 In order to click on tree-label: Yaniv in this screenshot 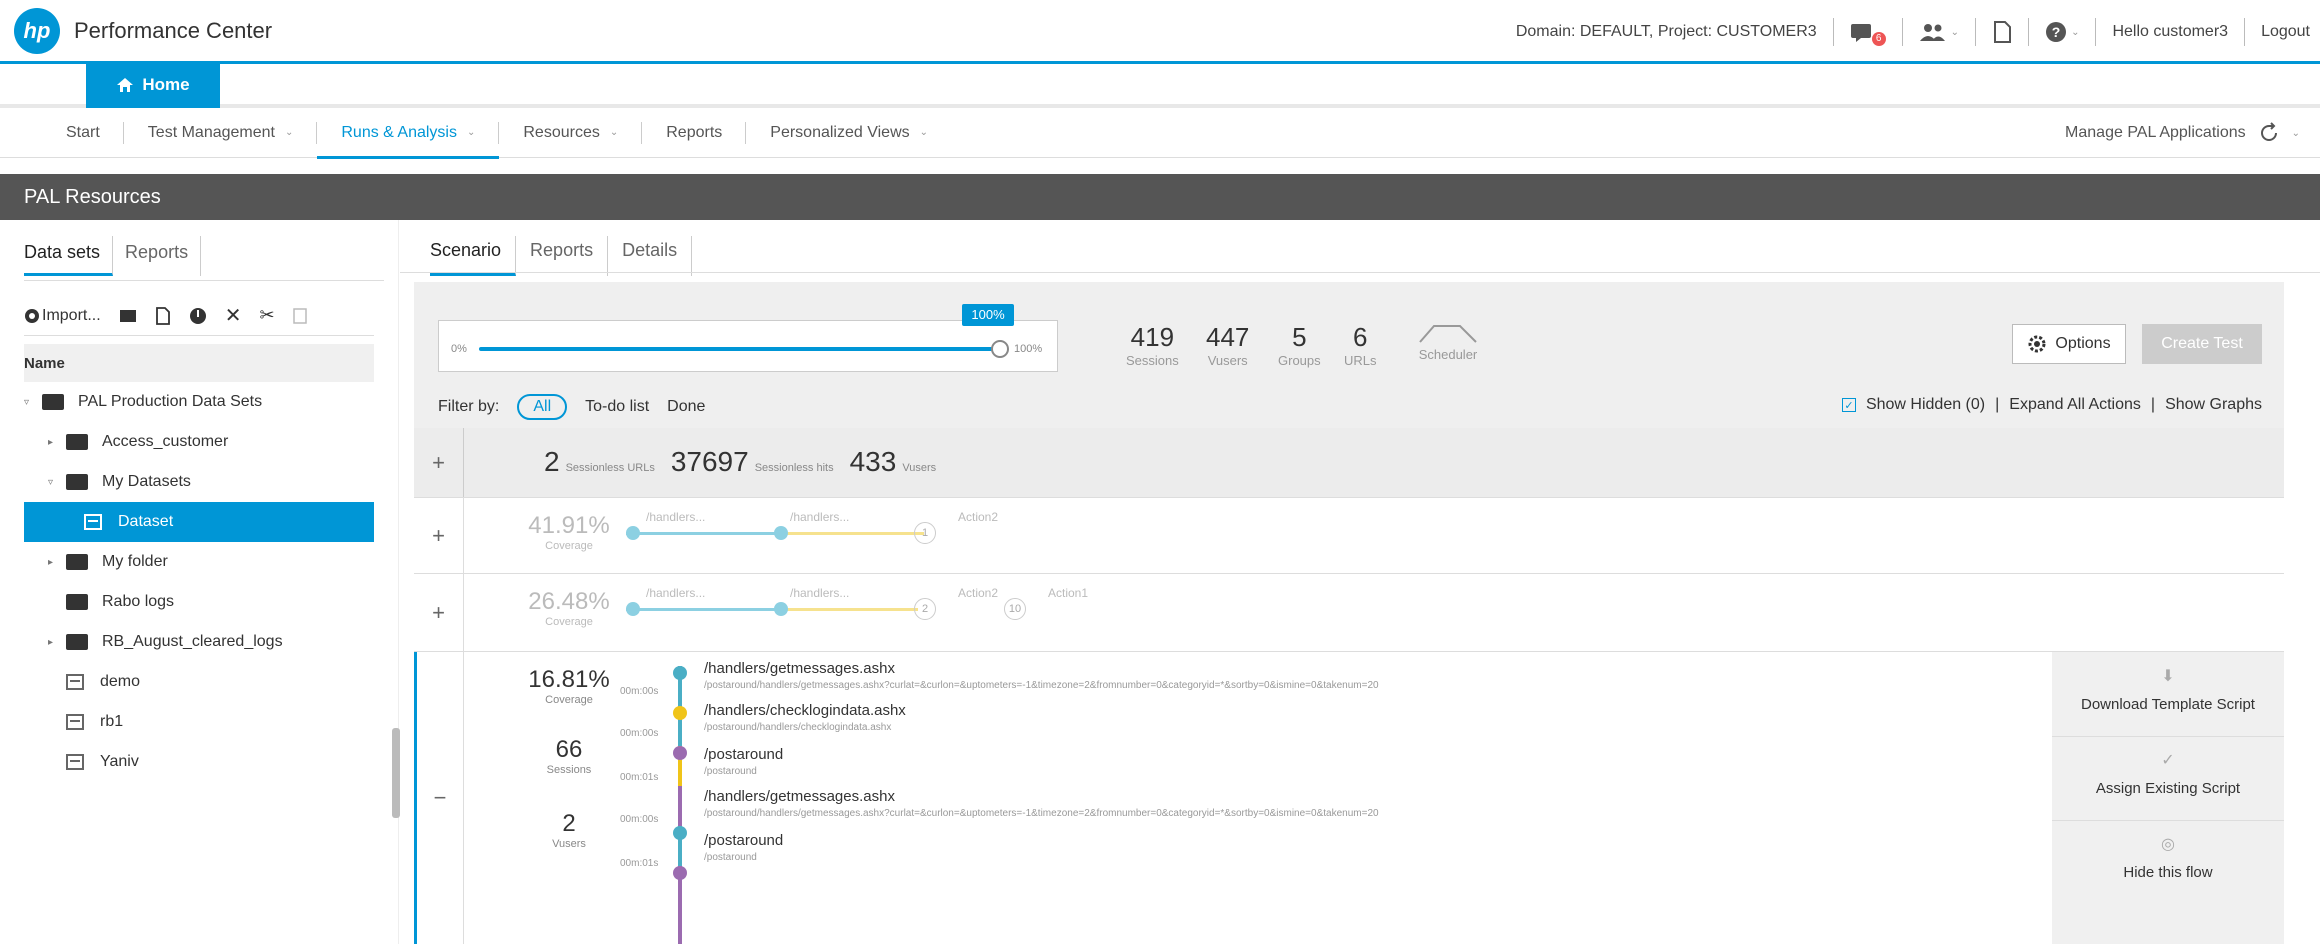, I will do `click(119, 761)`.